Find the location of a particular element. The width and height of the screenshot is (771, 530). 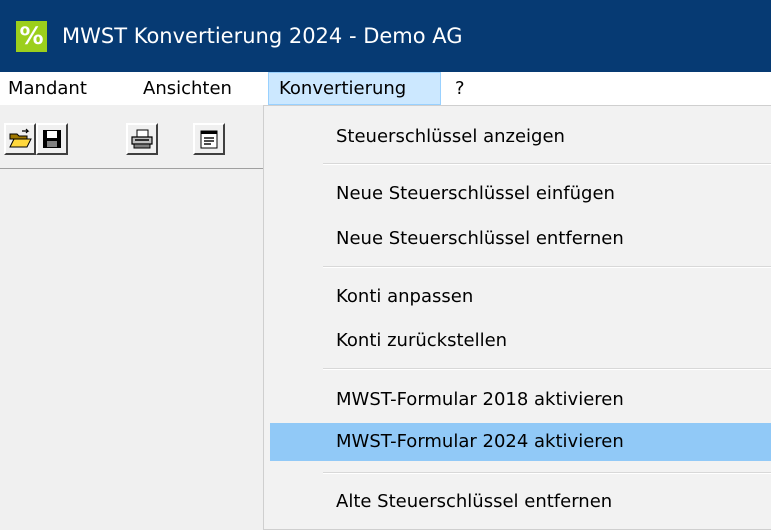

open-folder-icon is located at coordinates (20, 138).